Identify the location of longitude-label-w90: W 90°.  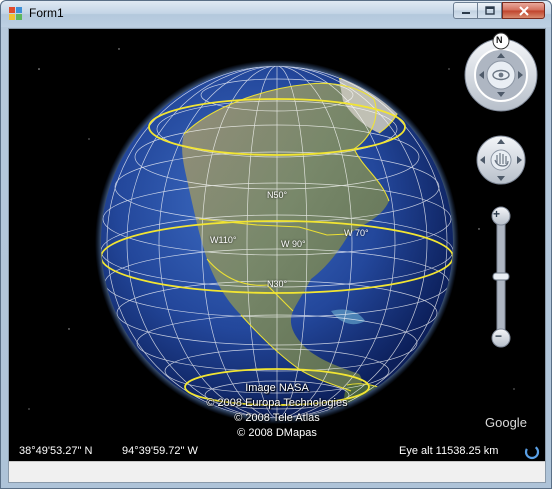
(293, 244).